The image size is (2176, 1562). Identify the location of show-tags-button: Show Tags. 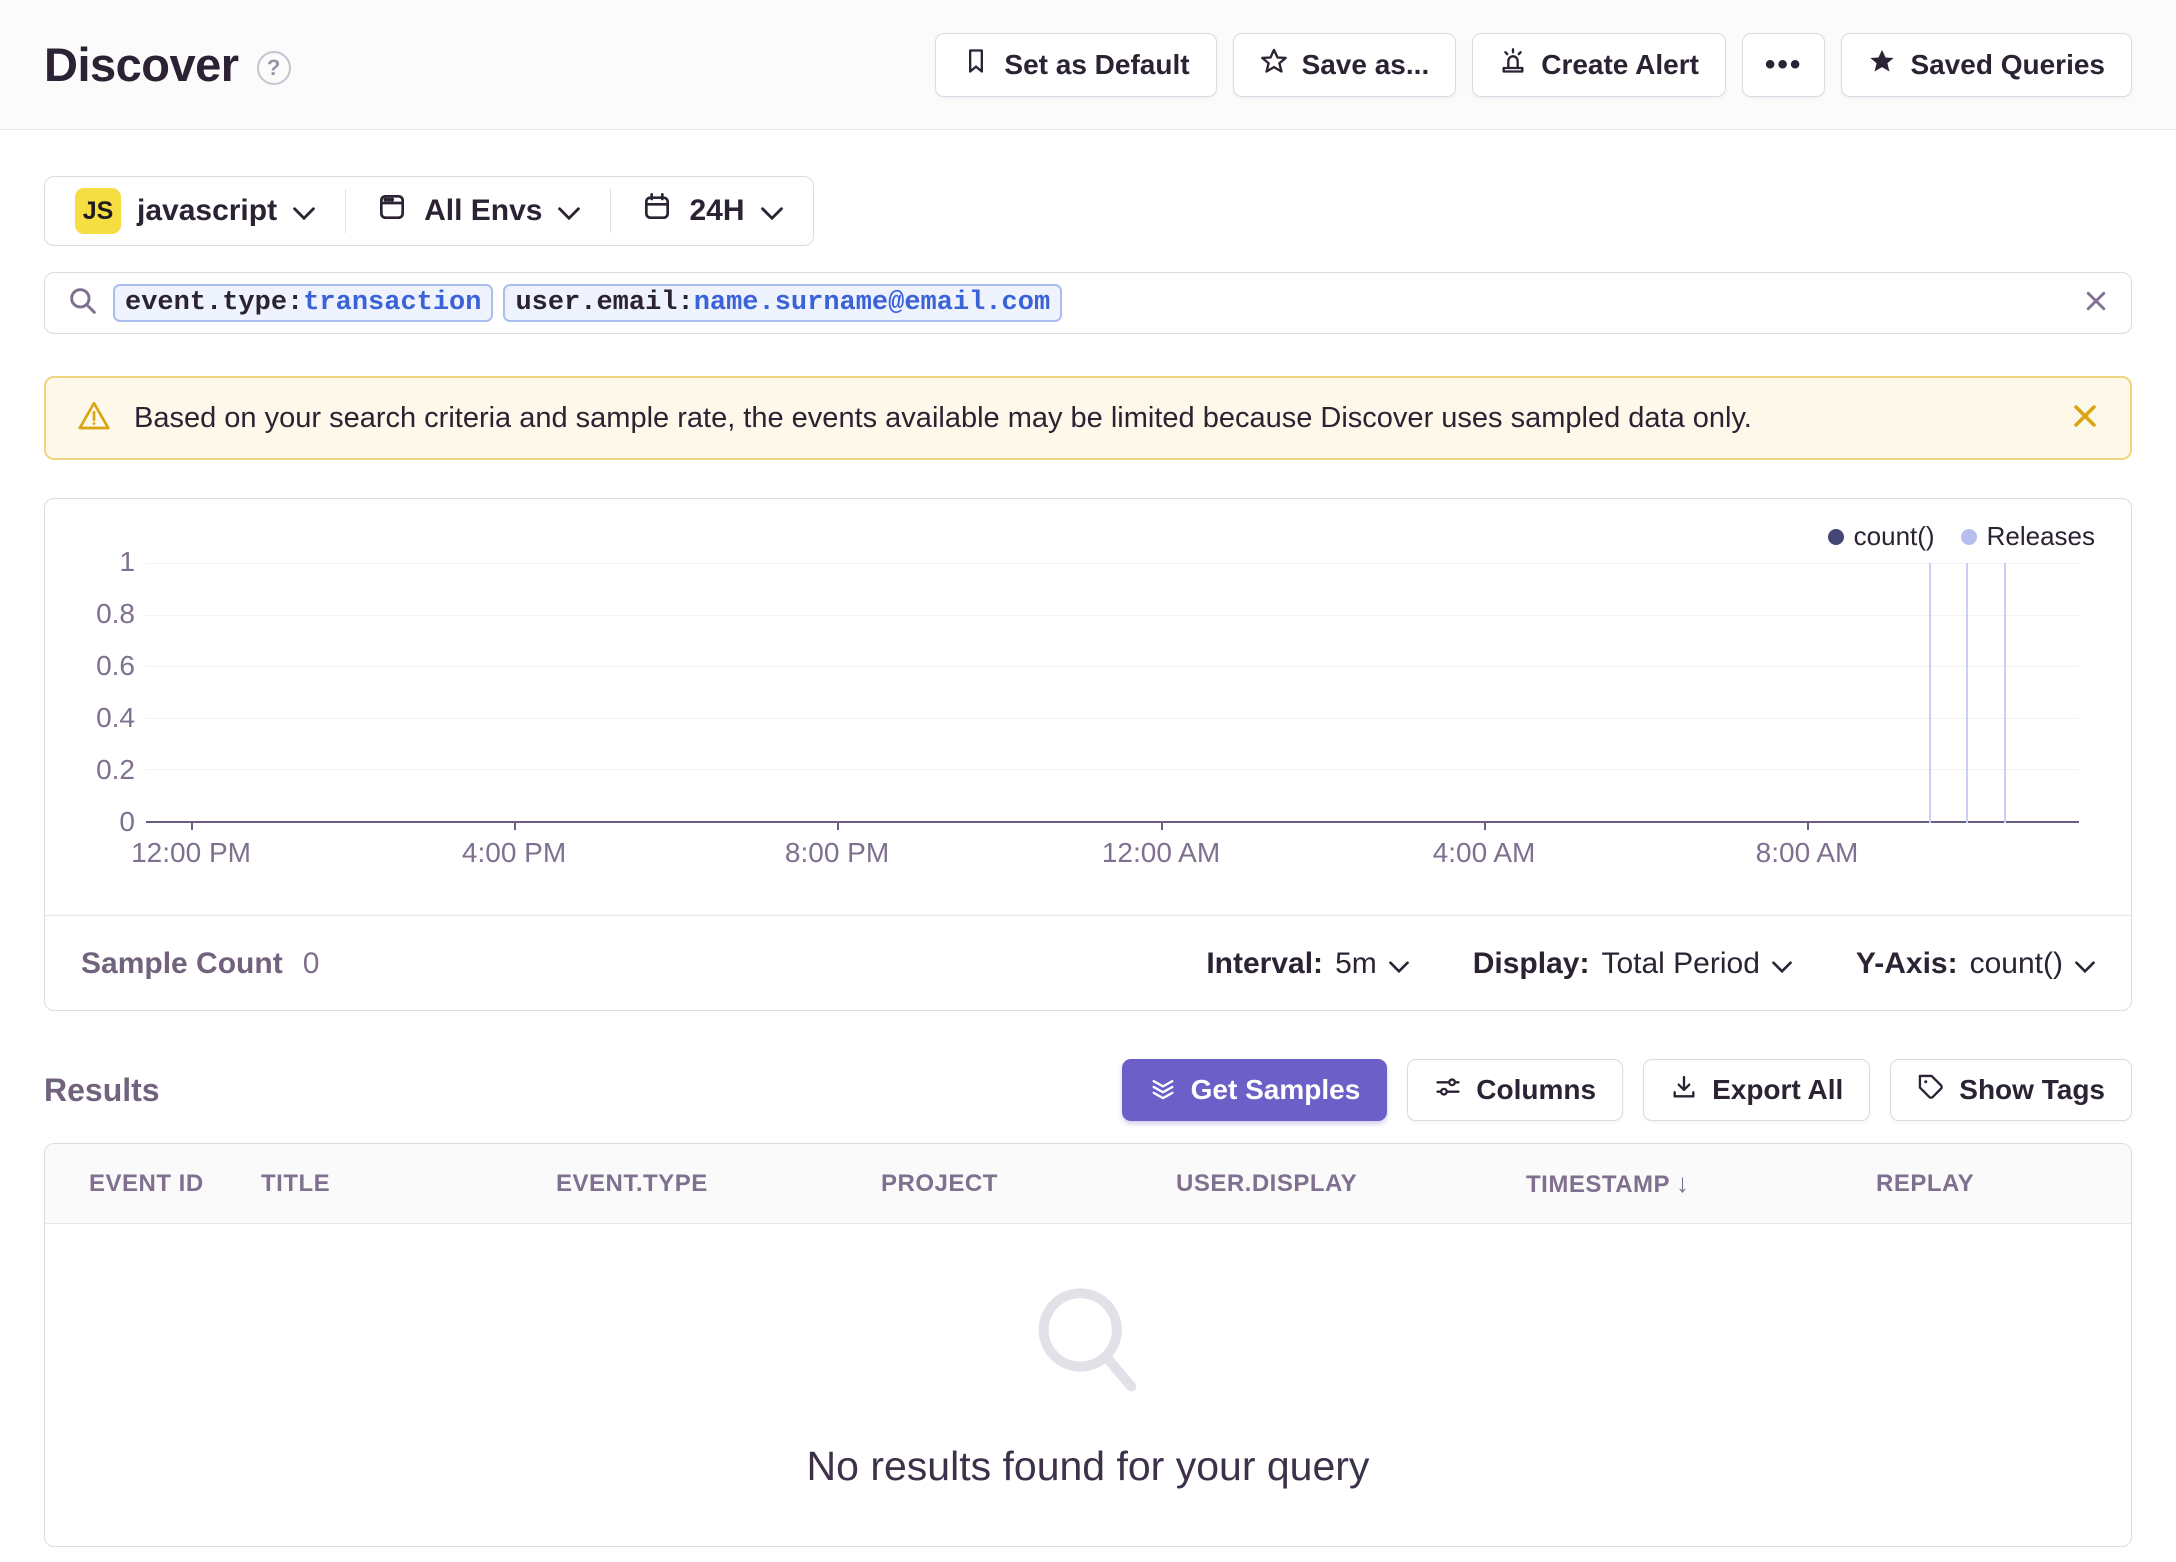
(2011, 1090).